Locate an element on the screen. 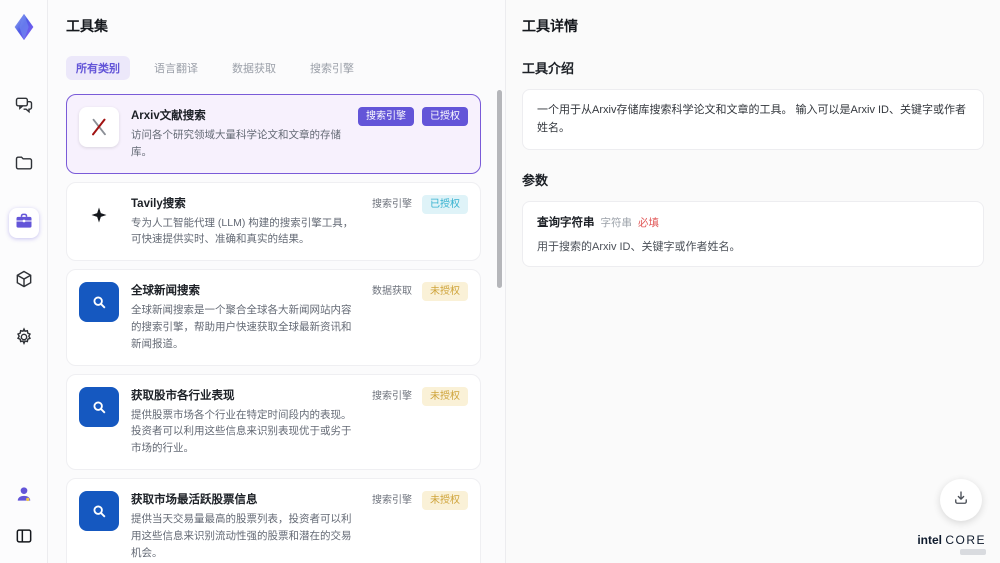 Image resolution: width=1000 pixels, height=563 pixels. panel-icon is located at coordinates (24, 538).